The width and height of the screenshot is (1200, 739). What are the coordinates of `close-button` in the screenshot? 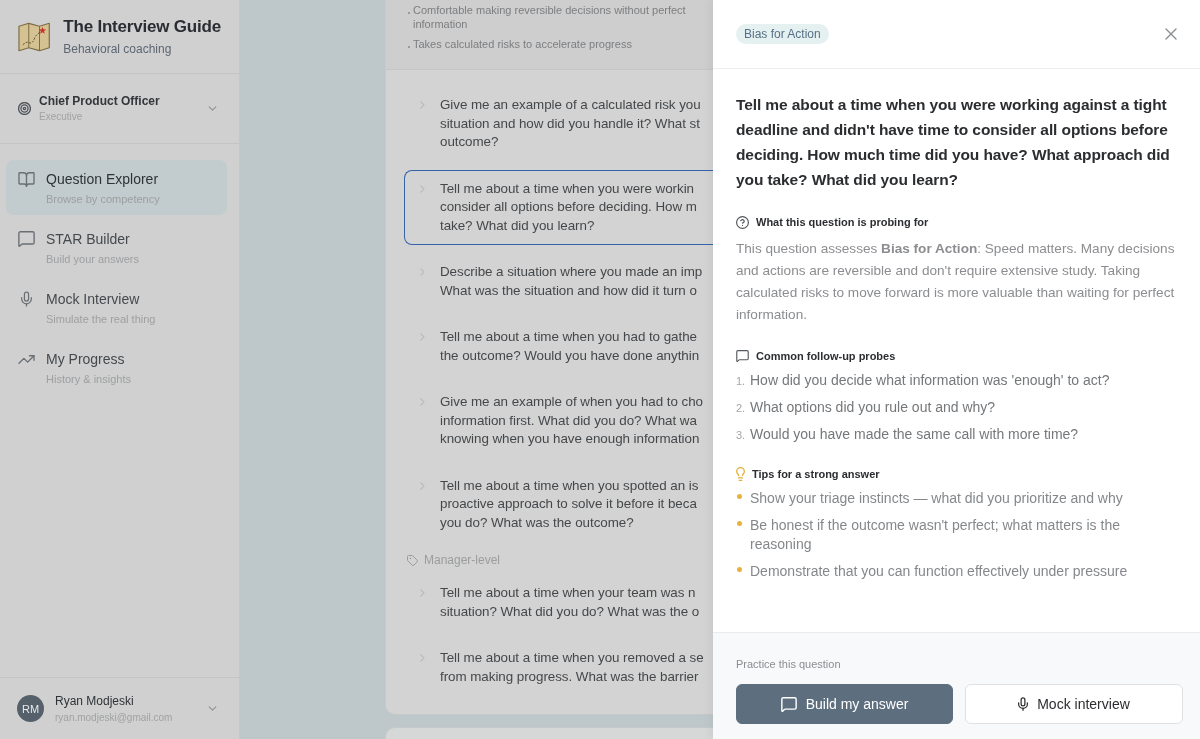 It's located at (1171, 34).